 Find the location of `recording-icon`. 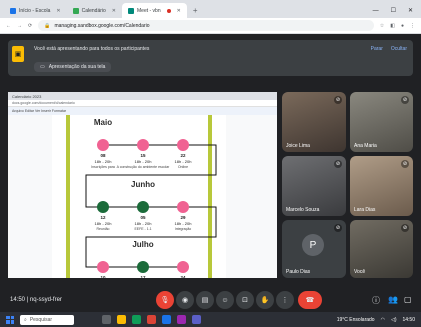

recording-icon is located at coordinates (168, 10).